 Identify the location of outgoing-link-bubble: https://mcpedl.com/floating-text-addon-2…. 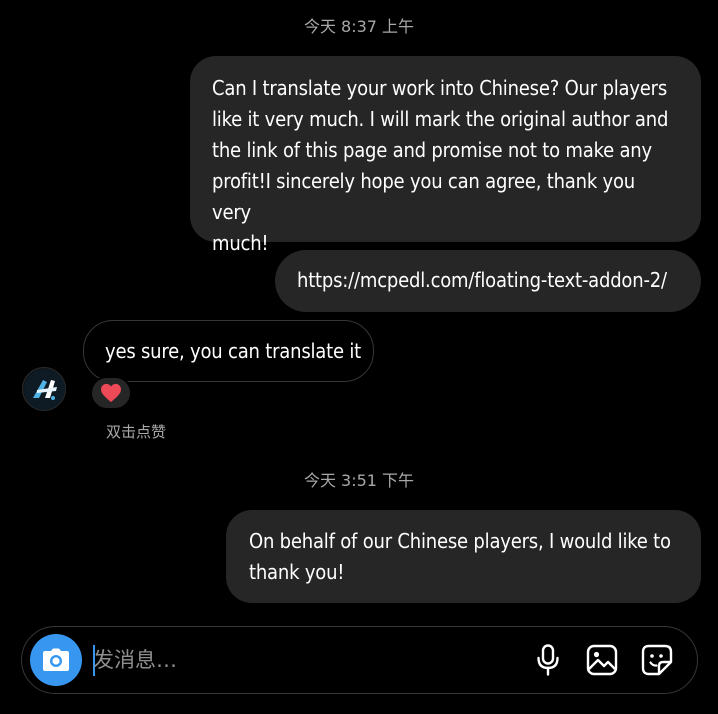
(488, 281).